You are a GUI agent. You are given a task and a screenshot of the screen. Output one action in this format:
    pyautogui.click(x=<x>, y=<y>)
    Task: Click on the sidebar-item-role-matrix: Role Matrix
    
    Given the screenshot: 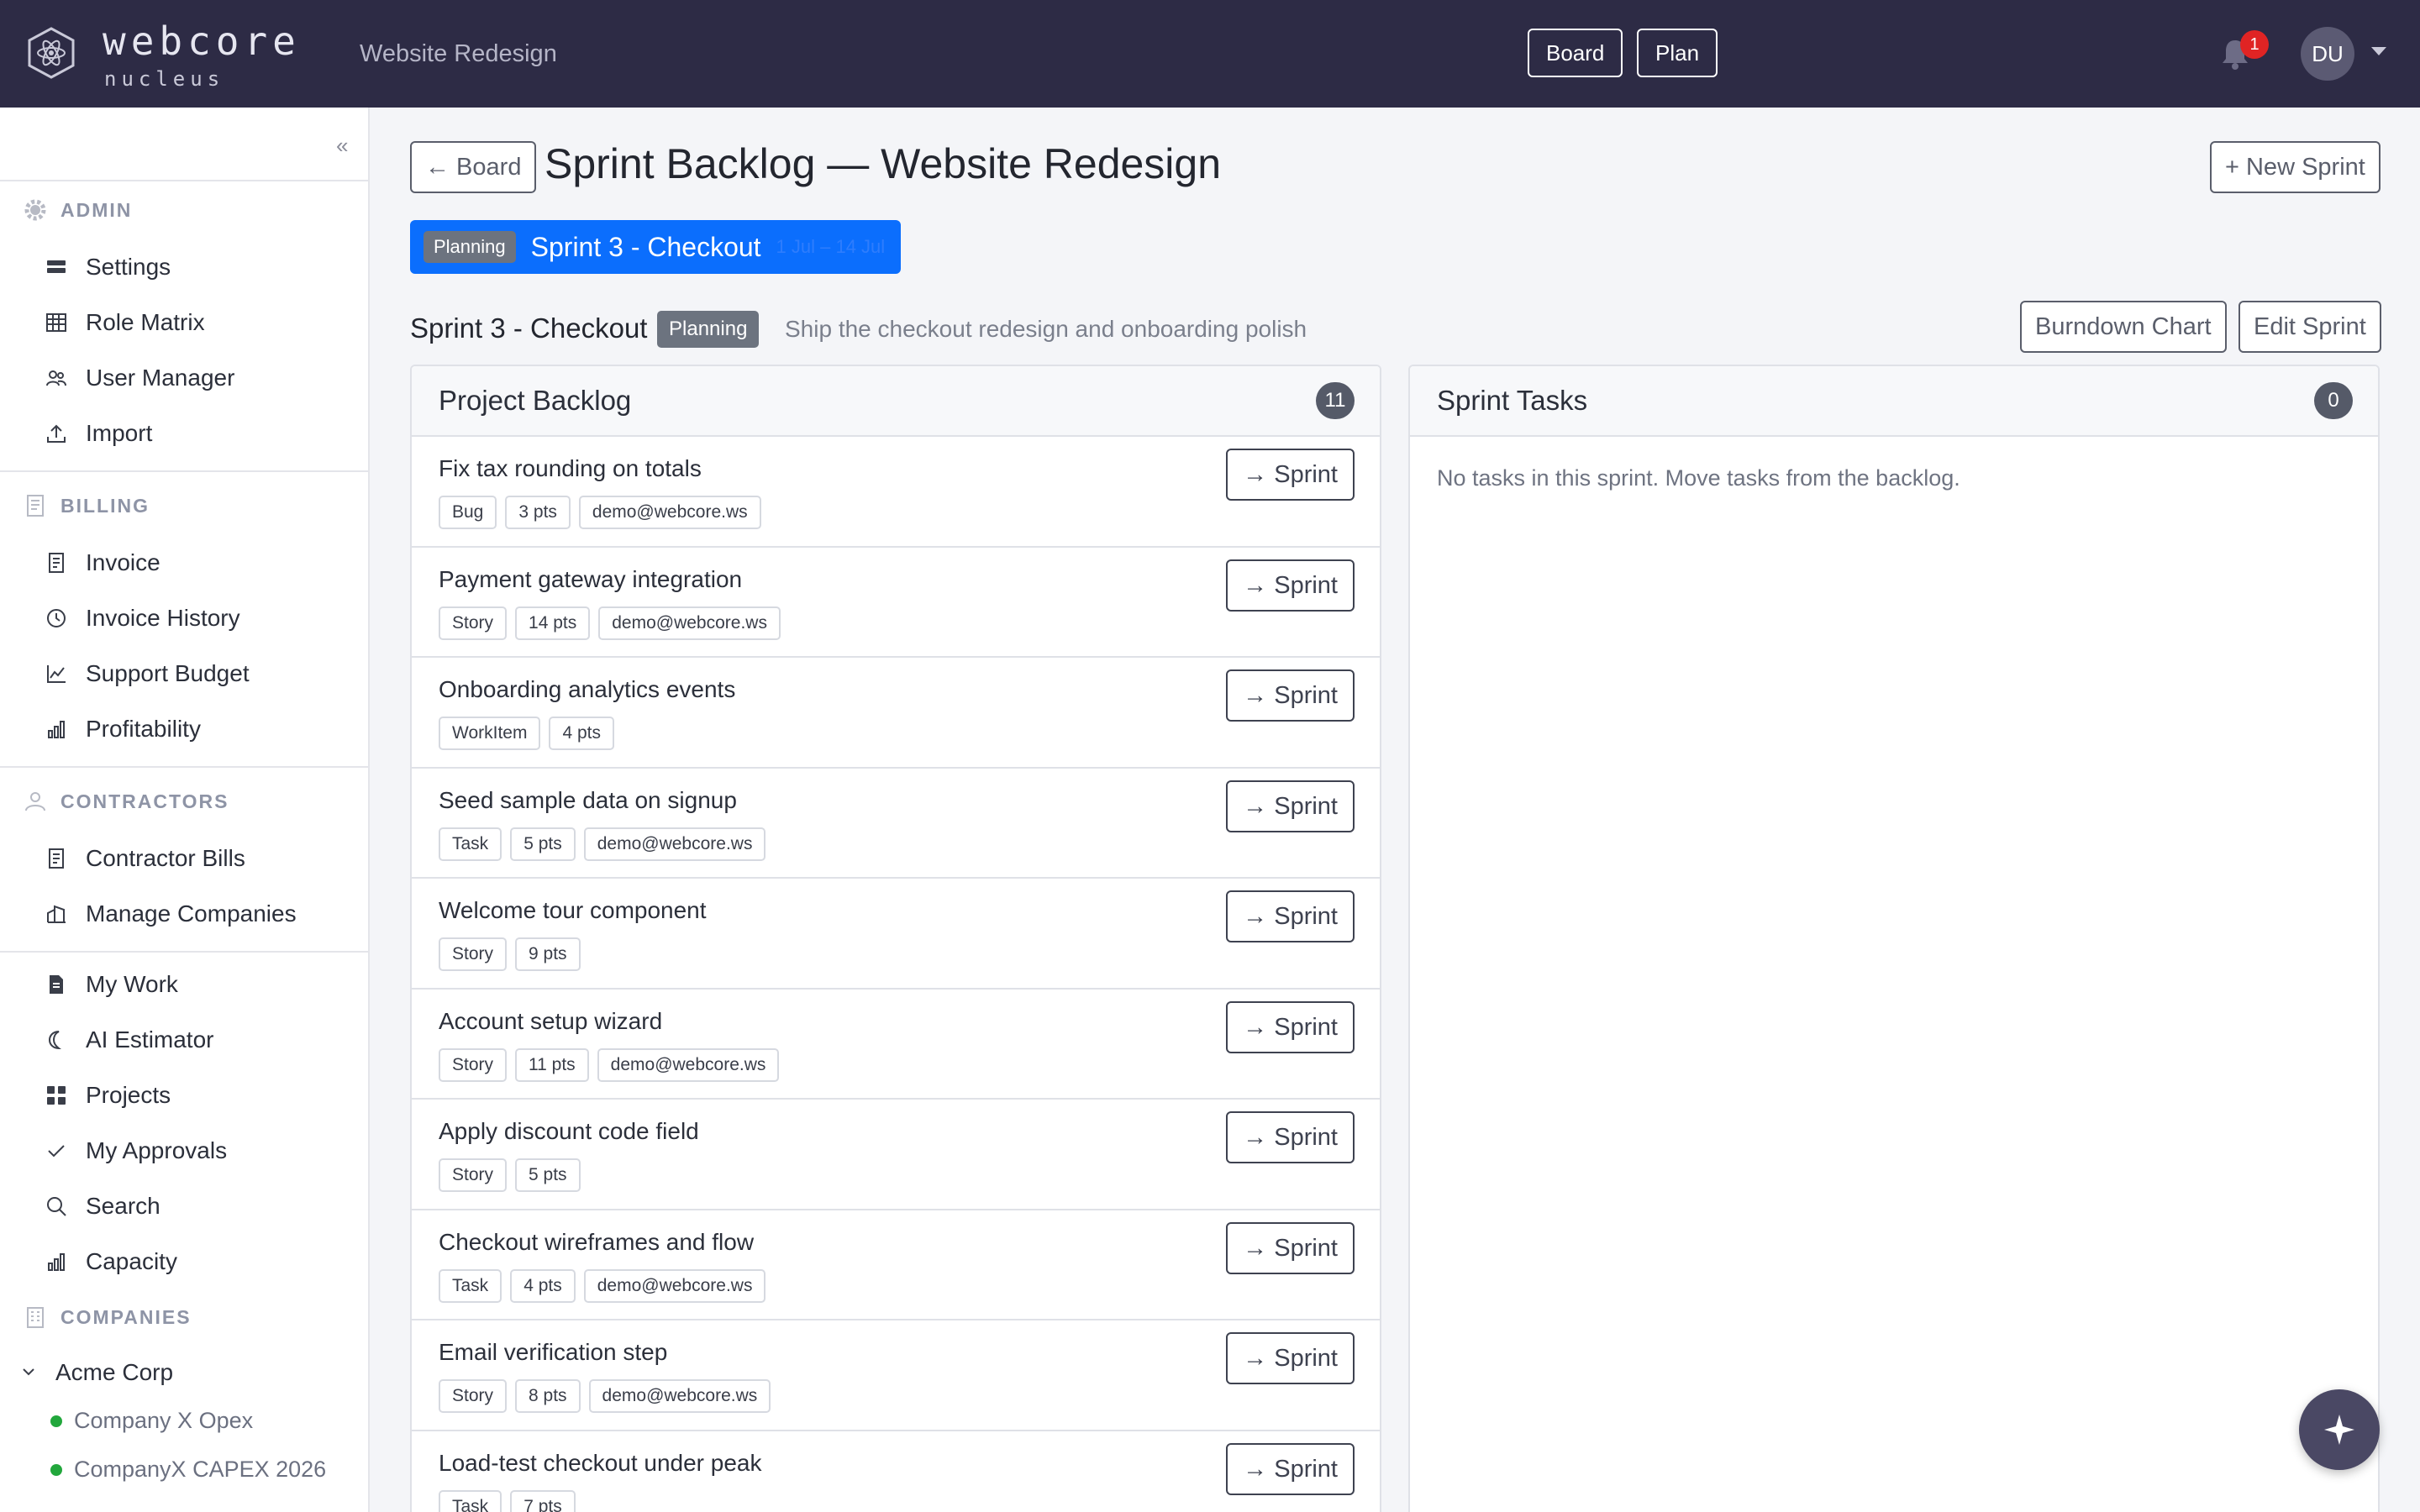 What is the action you would take?
    pyautogui.click(x=125, y=322)
    